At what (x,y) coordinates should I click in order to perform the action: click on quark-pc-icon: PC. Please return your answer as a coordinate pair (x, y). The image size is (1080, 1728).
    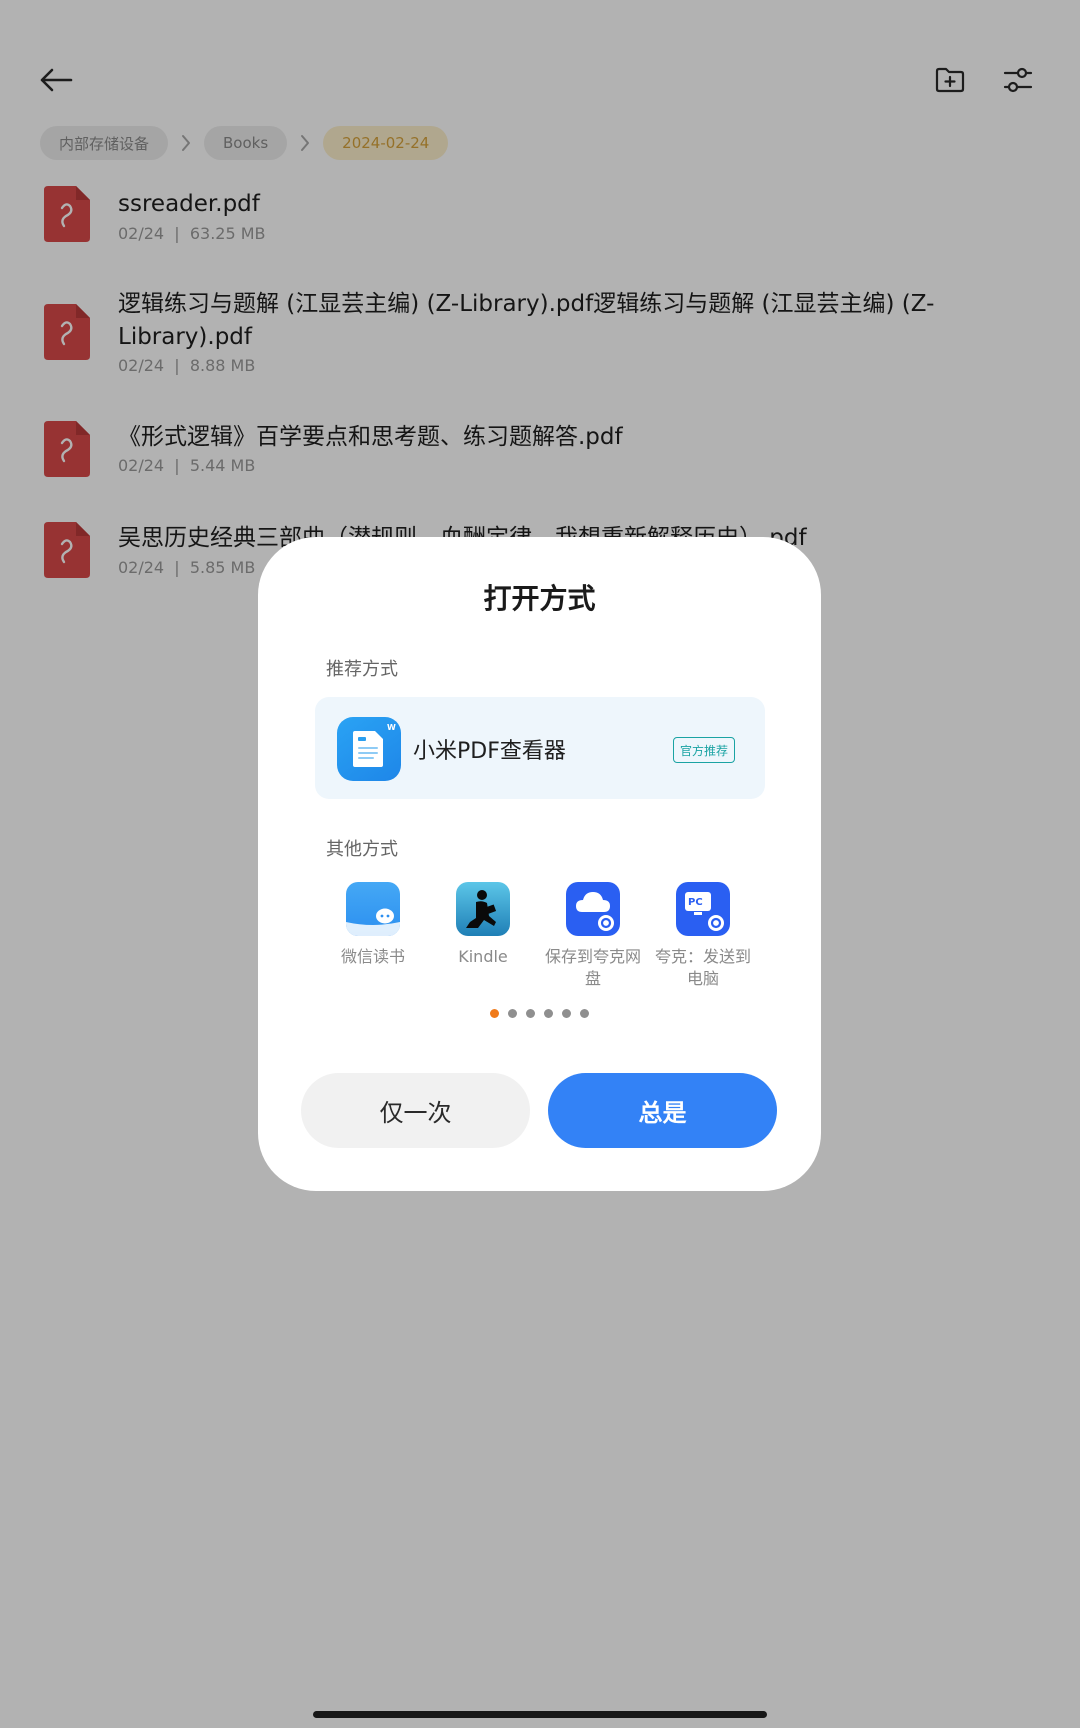
    Looking at the image, I should click on (703, 909).